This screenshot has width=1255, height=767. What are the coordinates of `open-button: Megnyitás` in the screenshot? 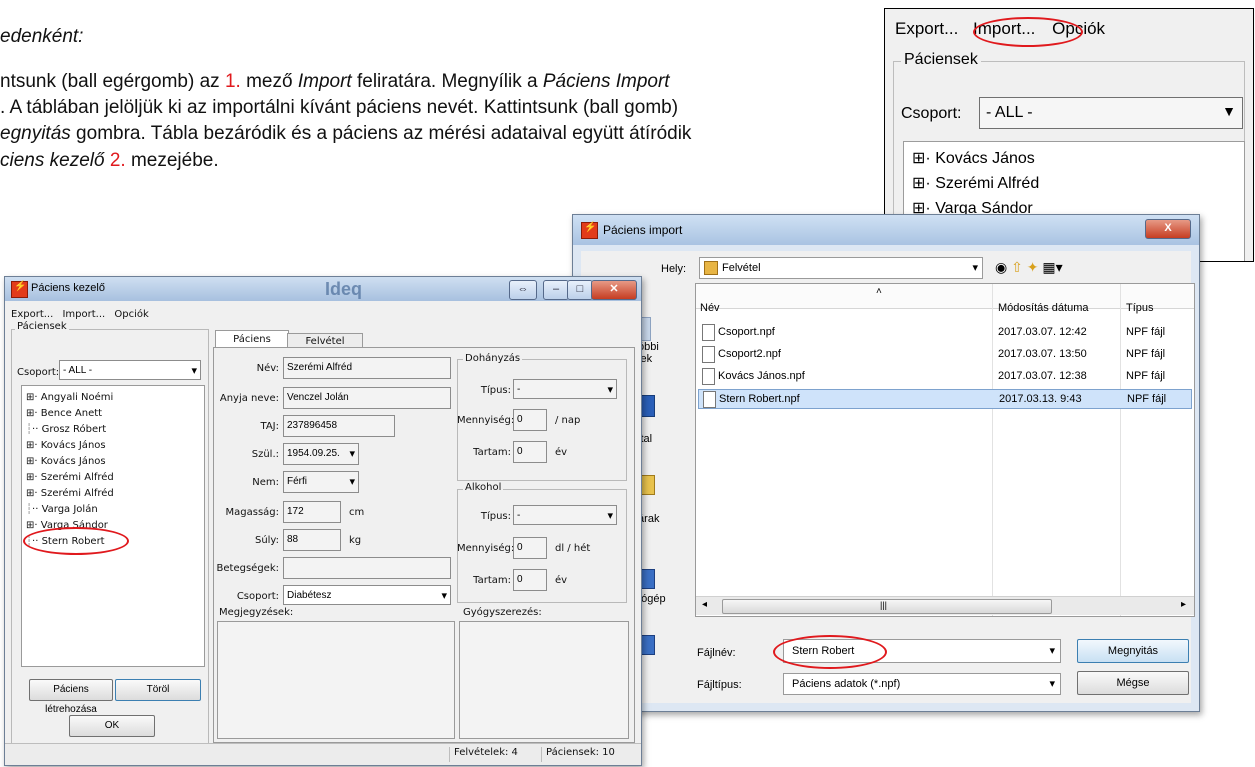 It's located at (1133, 651).